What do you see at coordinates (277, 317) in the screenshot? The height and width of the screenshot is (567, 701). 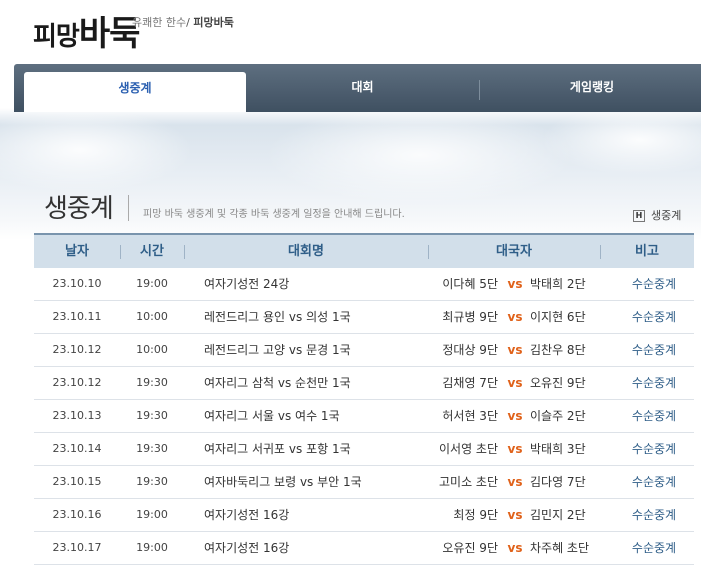 I see `row-event-name: 레전드리그 용인 vs 의성 1국` at bounding box center [277, 317].